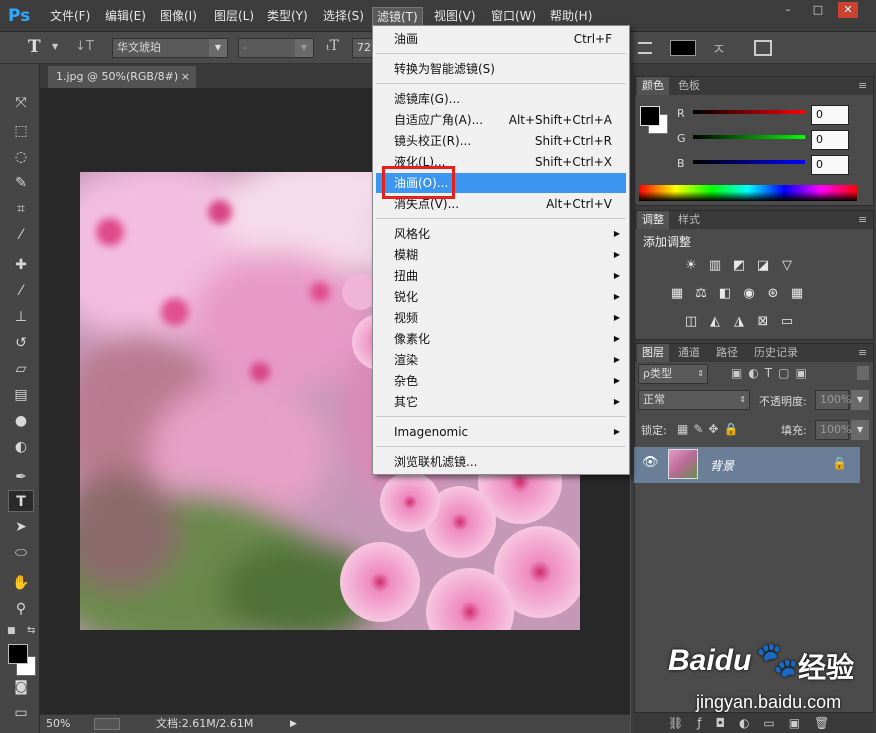 The image size is (876, 733). Describe the element at coordinates (21, 235) in the screenshot. I see `eyedropper-tool-icon: ⁄` at that location.